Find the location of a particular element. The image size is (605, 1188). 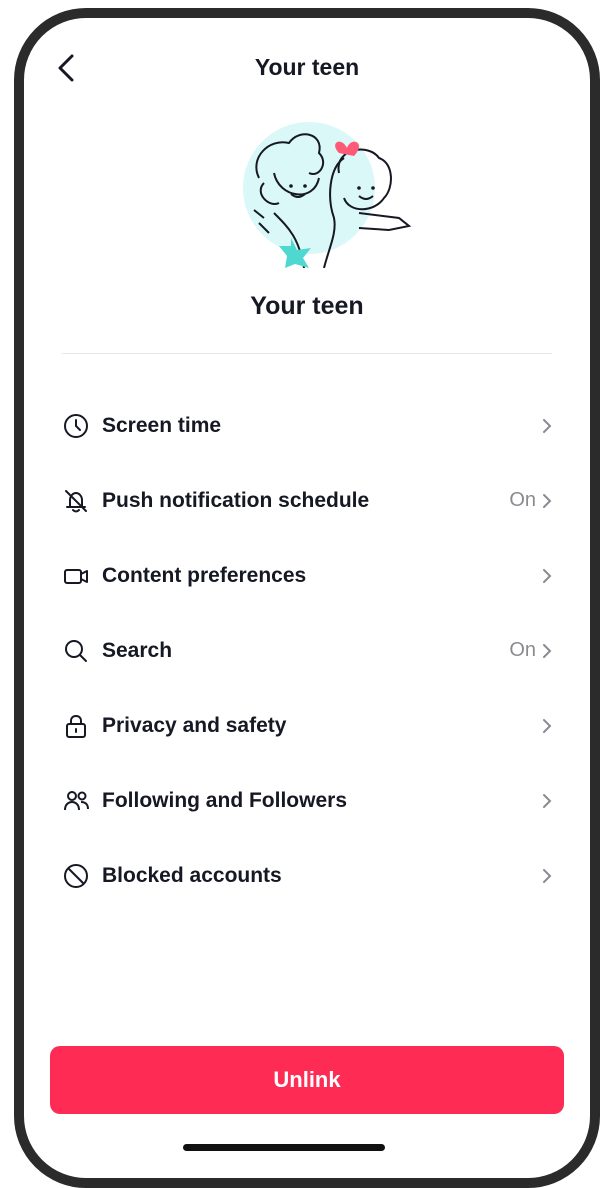

menu-item-push-notification-schedule: Push notification schedule On is located at coordinates (307, 500).